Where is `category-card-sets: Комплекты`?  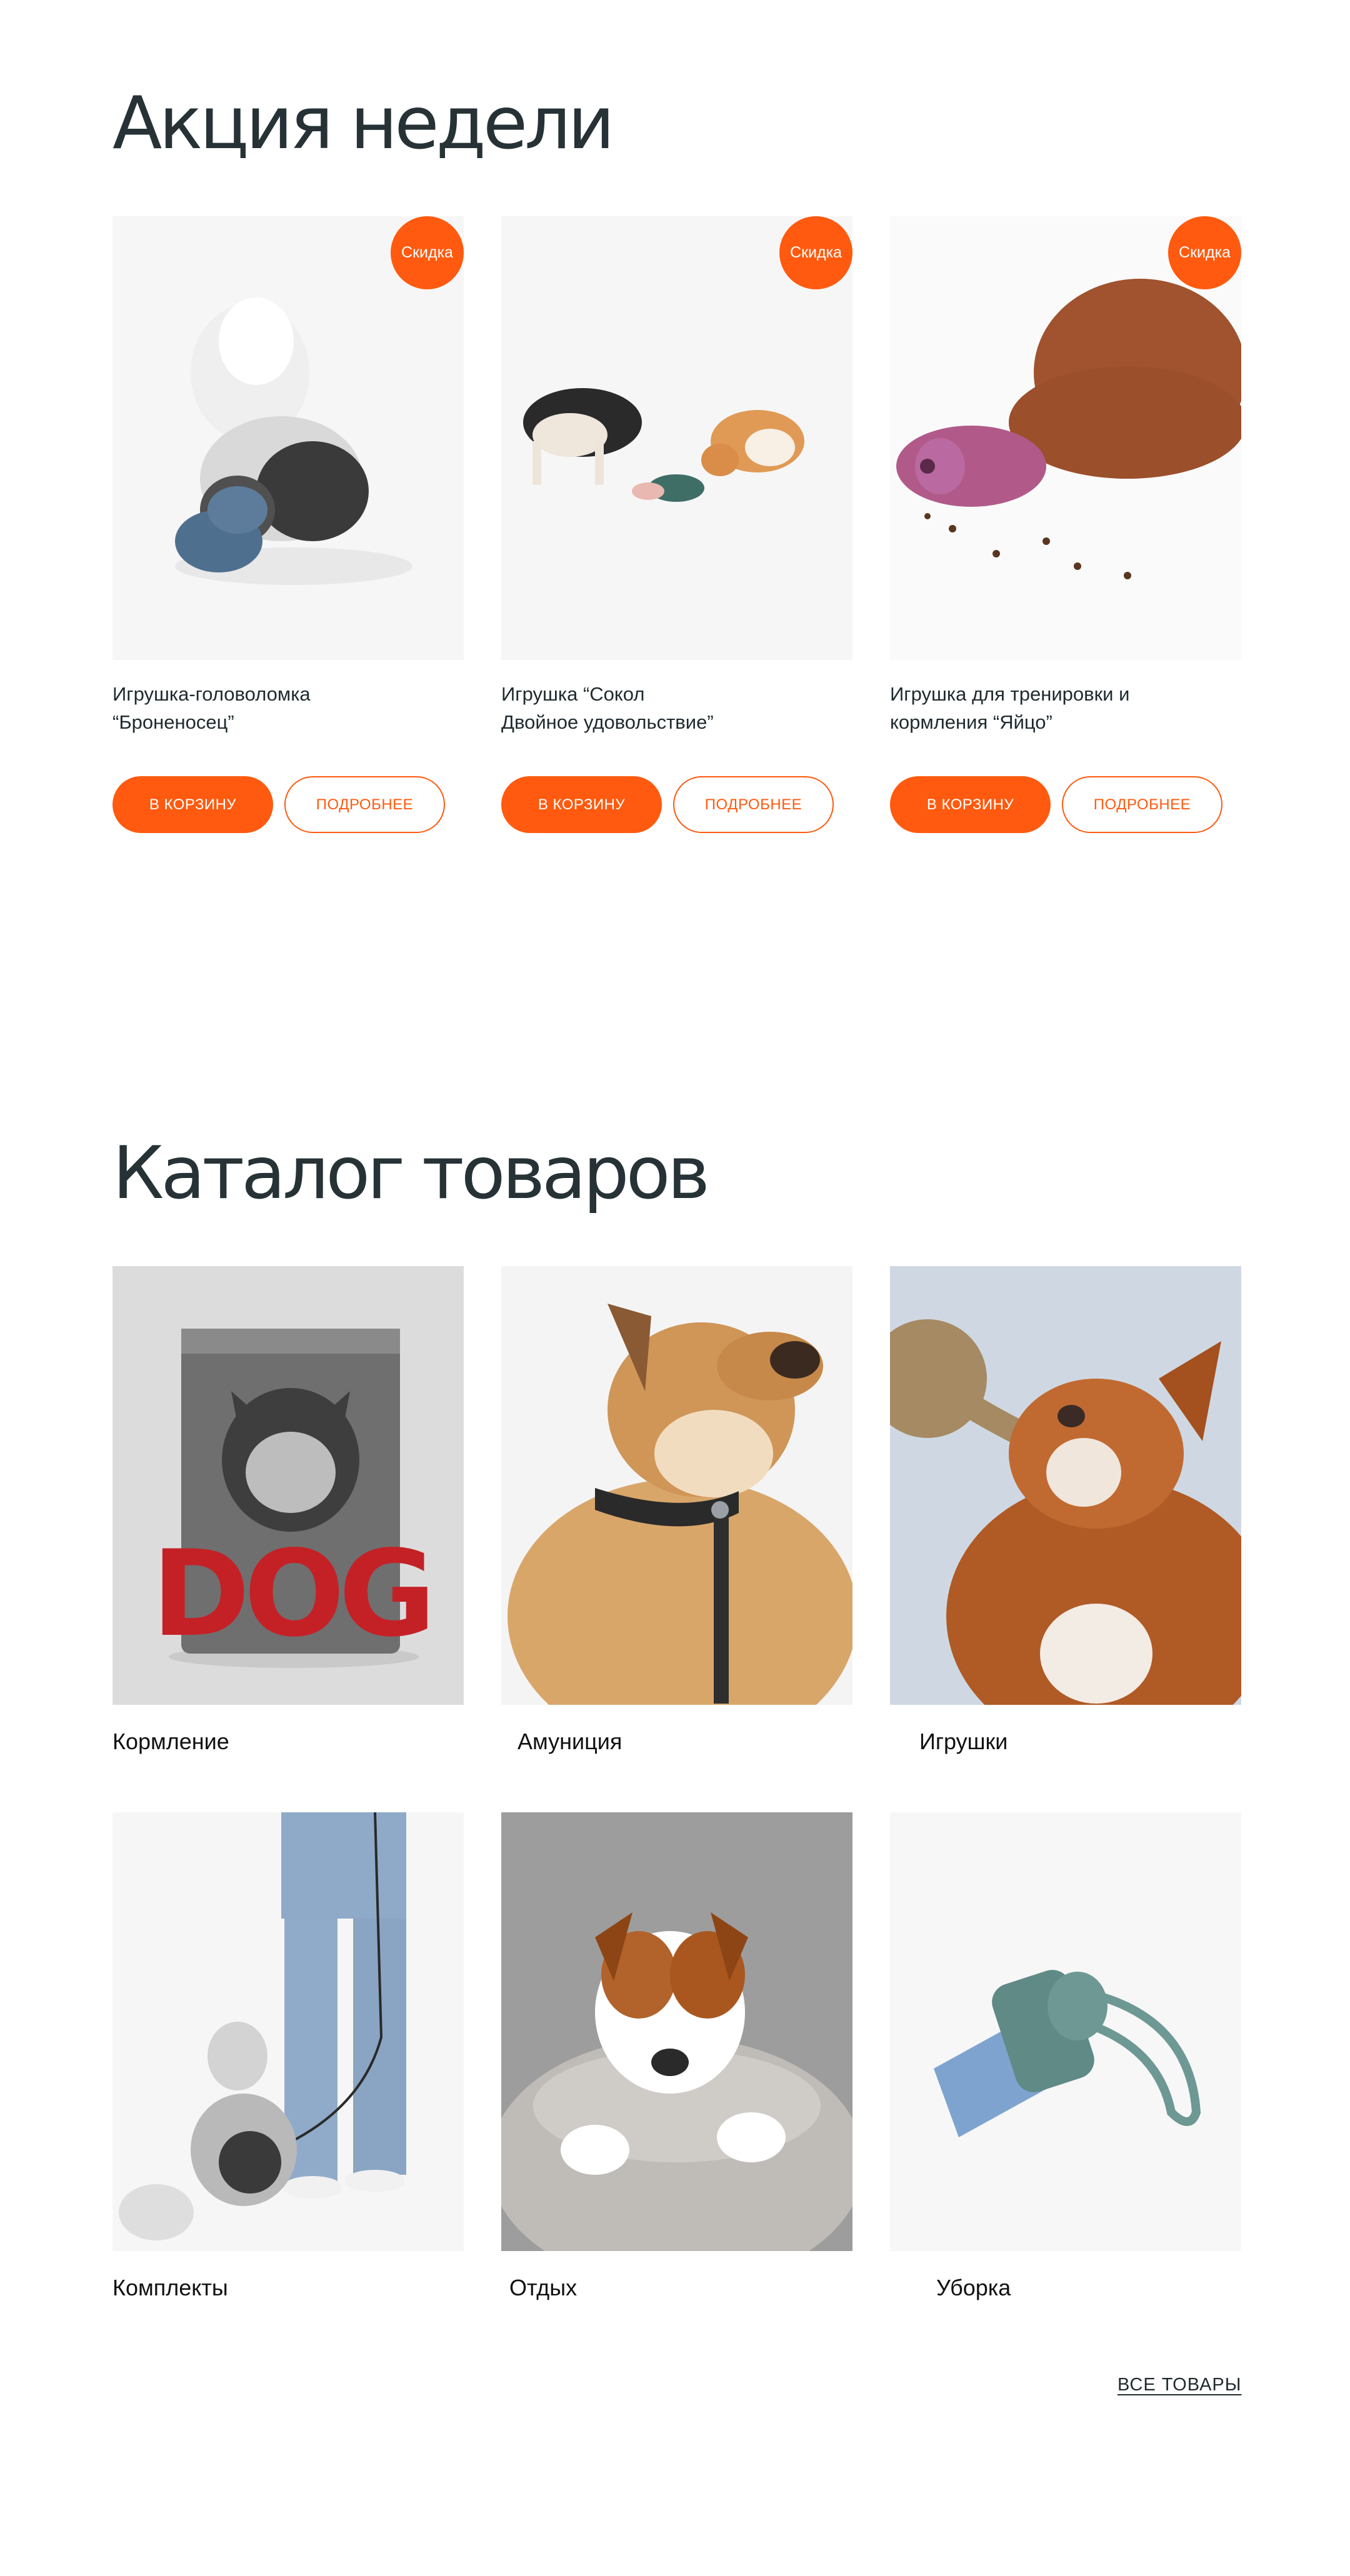
category-card-sets: Комплекты is located at coordinates (288, 2056).